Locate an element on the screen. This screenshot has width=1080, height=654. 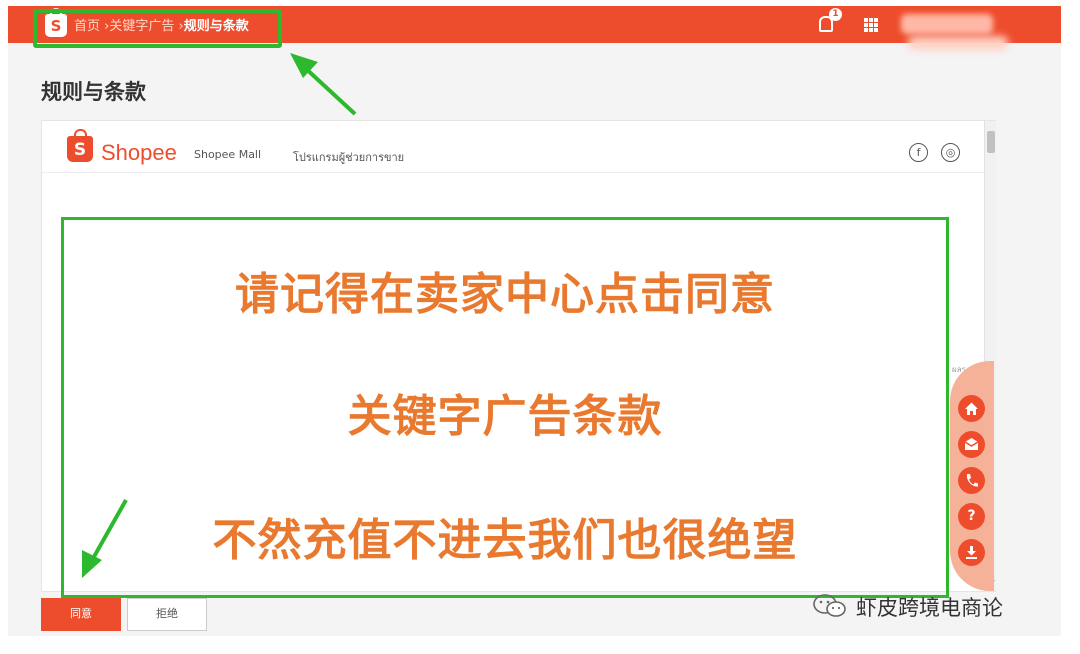
watermark-text: 虾皮跨境电商论 is located at coordinates (929, 608).